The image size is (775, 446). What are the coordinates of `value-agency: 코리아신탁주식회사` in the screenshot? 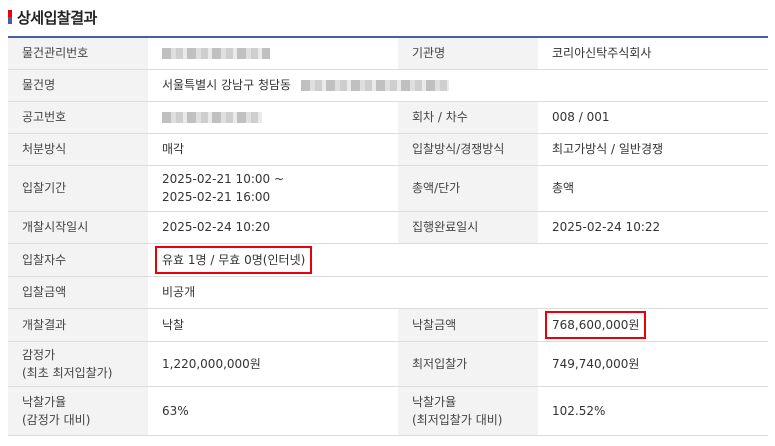 It's located at (653, 53).